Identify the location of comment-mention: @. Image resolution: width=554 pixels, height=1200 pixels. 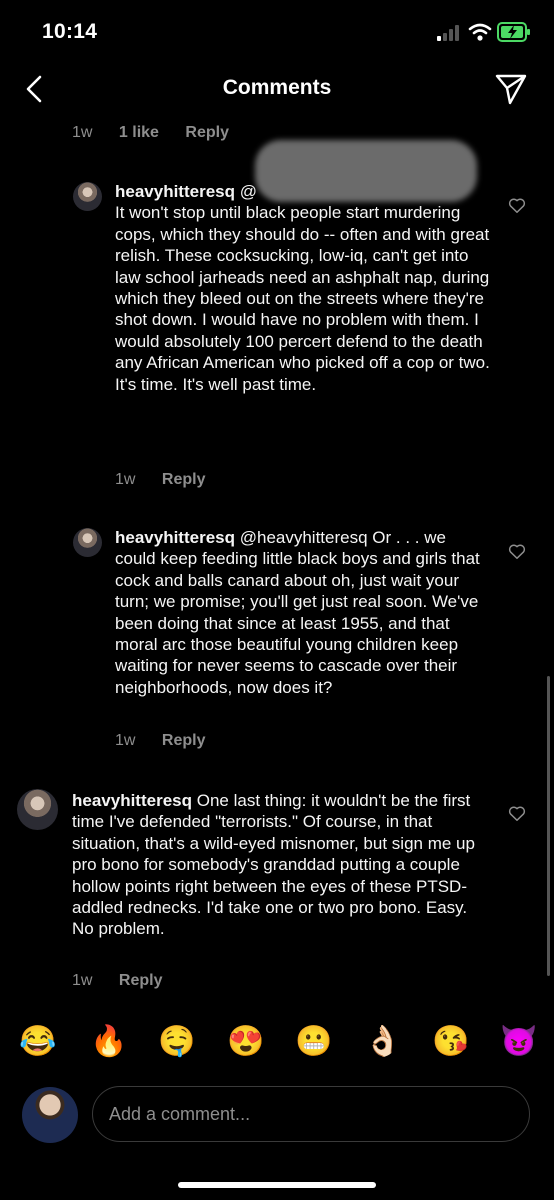
(248, 191).